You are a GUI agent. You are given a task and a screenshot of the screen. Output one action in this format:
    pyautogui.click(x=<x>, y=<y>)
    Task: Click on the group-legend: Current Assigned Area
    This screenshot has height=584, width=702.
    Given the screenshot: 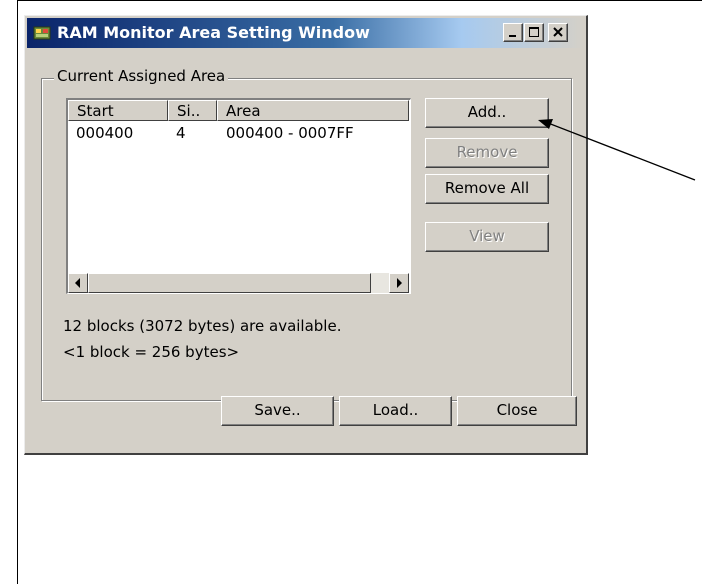 What is the action you would take?
    pyautogui.click(x=141, y=76)
    